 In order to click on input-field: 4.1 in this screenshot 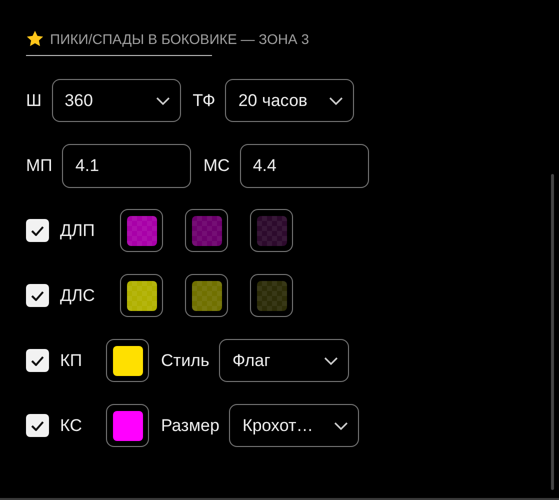, I will do `click(127, 166)`.